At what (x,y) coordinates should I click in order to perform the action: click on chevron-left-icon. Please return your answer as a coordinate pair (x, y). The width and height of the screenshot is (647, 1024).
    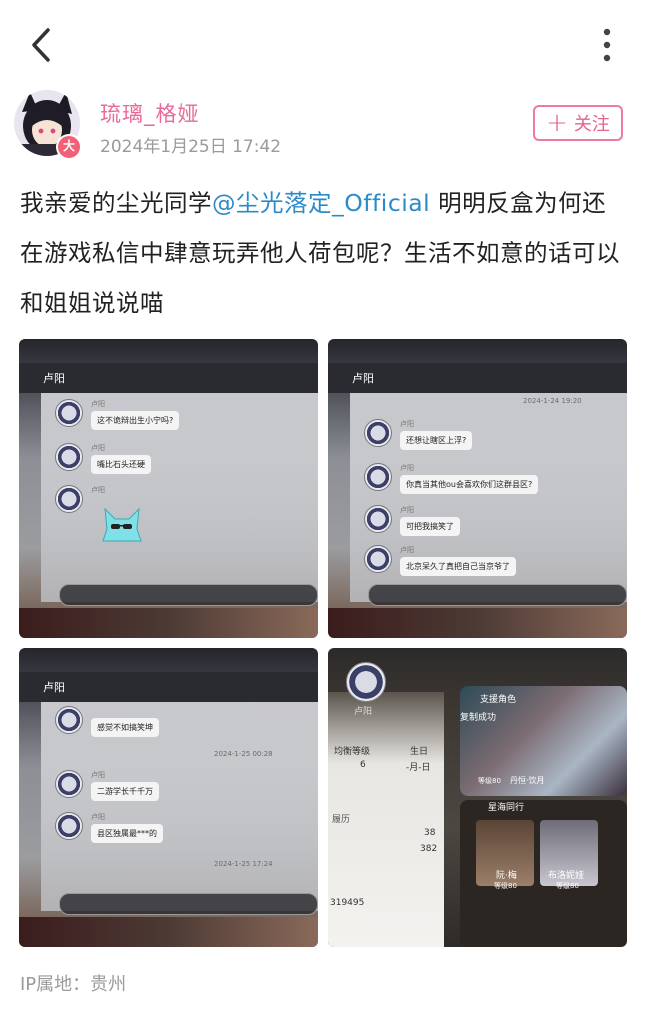
    Looking at the image, I should click on (43, 45).